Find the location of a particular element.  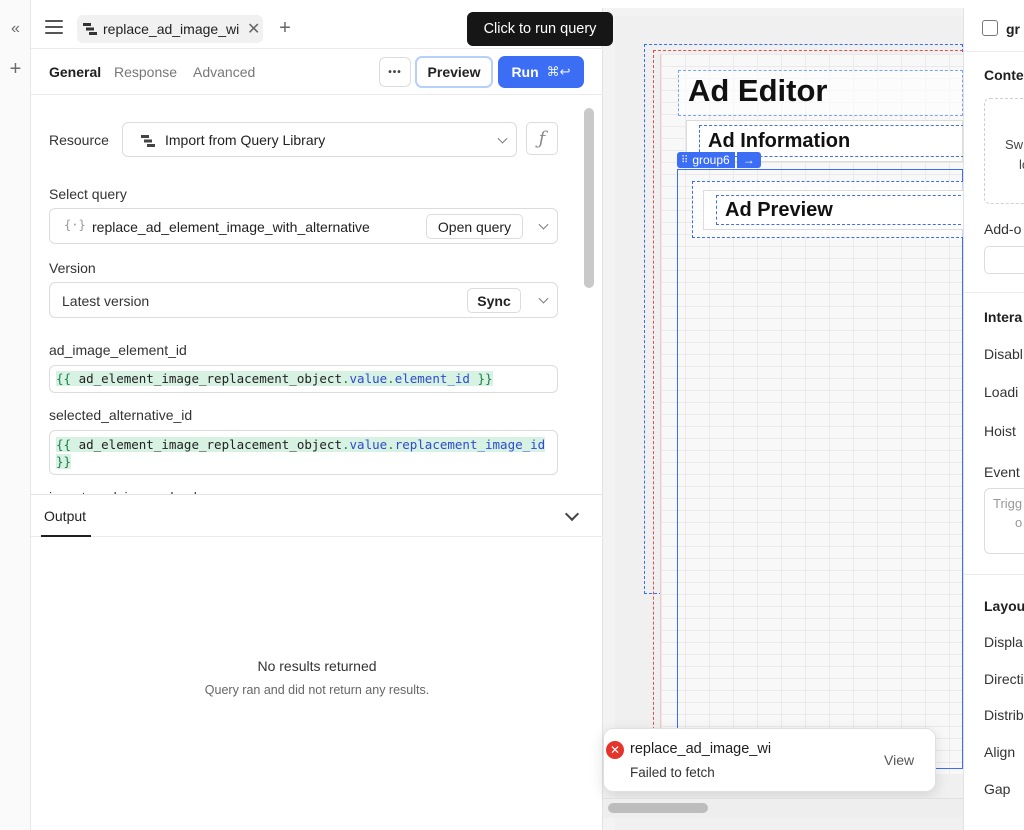

hscroll-thumb is located at coordinates (658, 808).